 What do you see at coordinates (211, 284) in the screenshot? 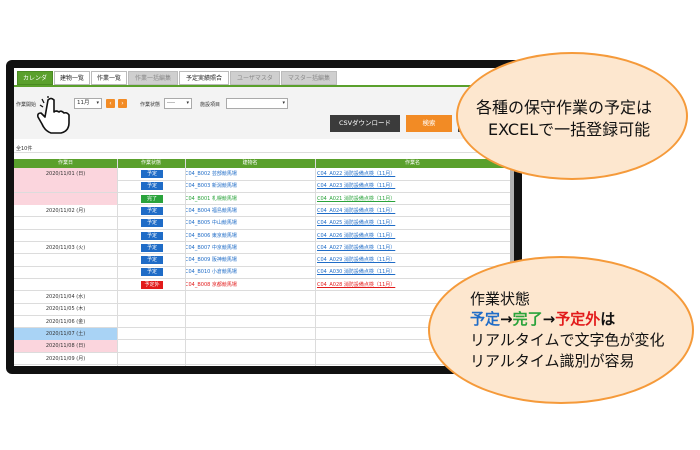
I see `building-name: C04_B008 京都競馬場` at bounding box center [211, 284].